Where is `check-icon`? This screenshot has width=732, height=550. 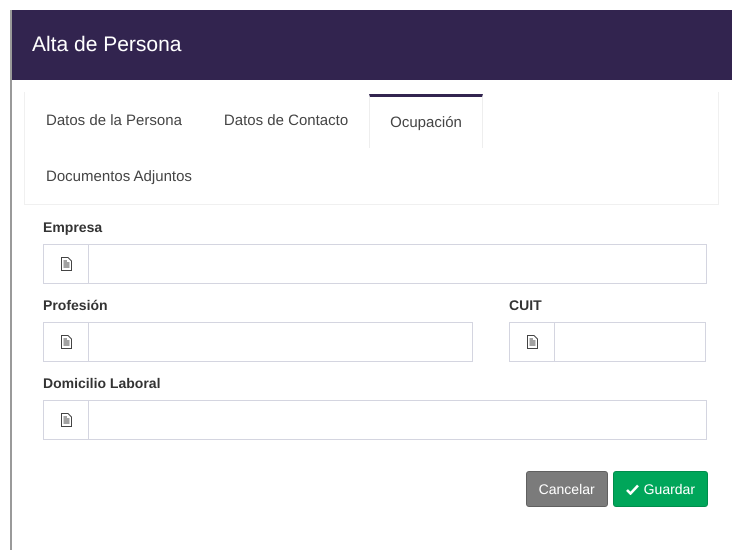
check-icon is located at coordinates (632, 489).